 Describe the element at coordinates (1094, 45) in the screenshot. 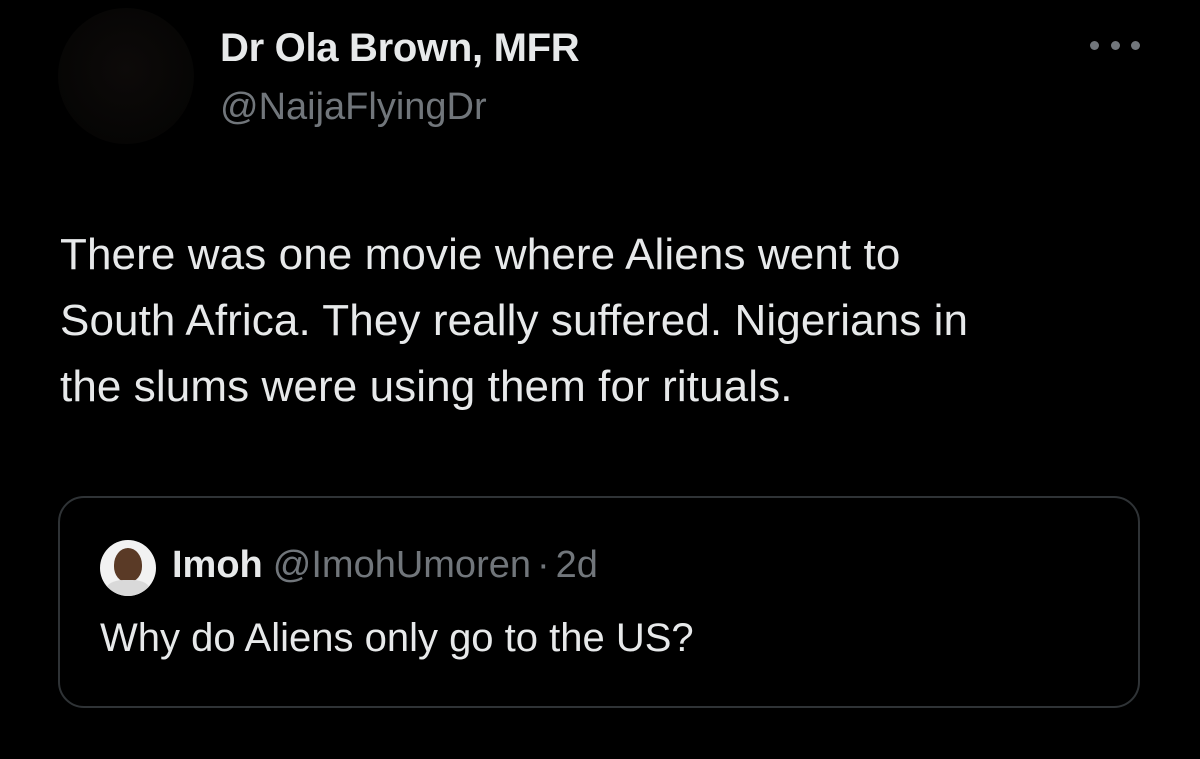

I see `more-horizontal-icon` at that location.